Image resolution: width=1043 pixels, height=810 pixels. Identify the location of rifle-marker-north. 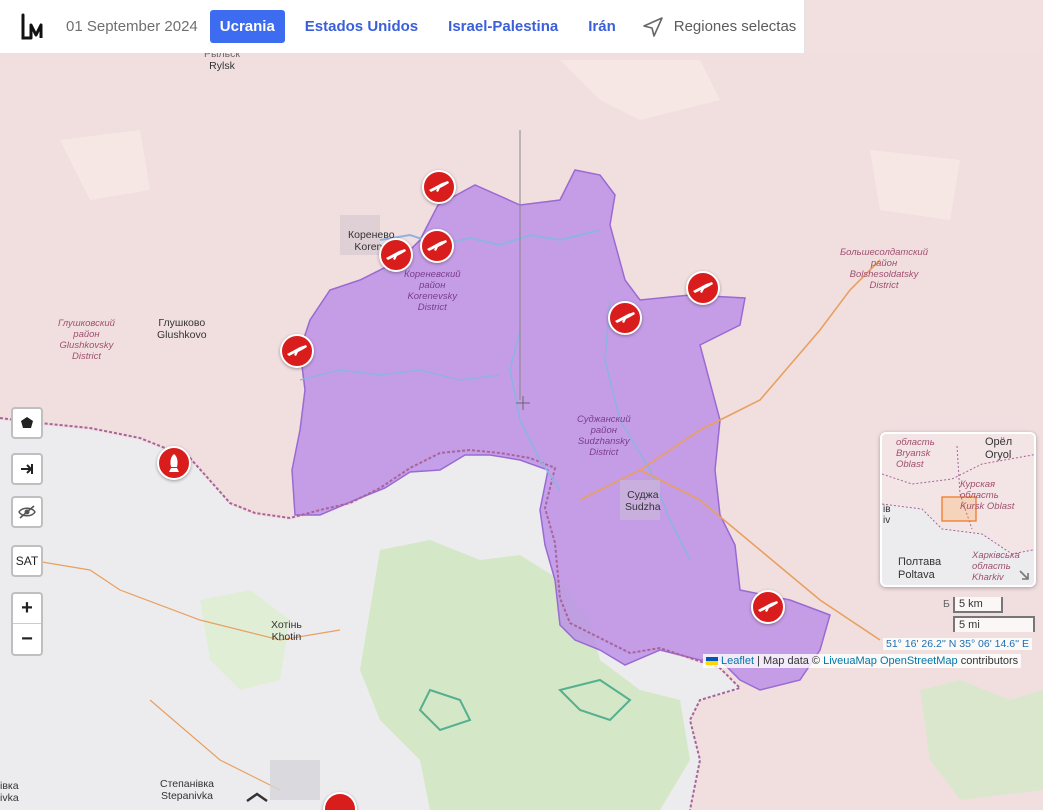
(439, 187).